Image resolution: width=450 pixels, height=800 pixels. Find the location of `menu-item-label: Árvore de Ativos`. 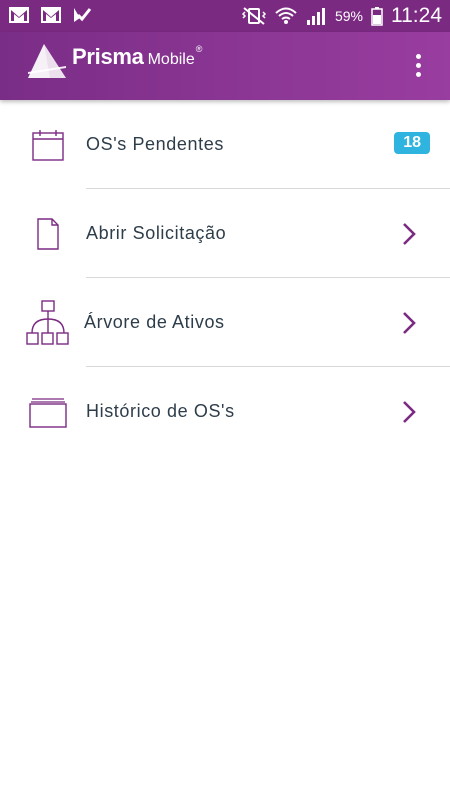

menu-item-label: Árvore de Ativos is located at coordinates (154, 322).